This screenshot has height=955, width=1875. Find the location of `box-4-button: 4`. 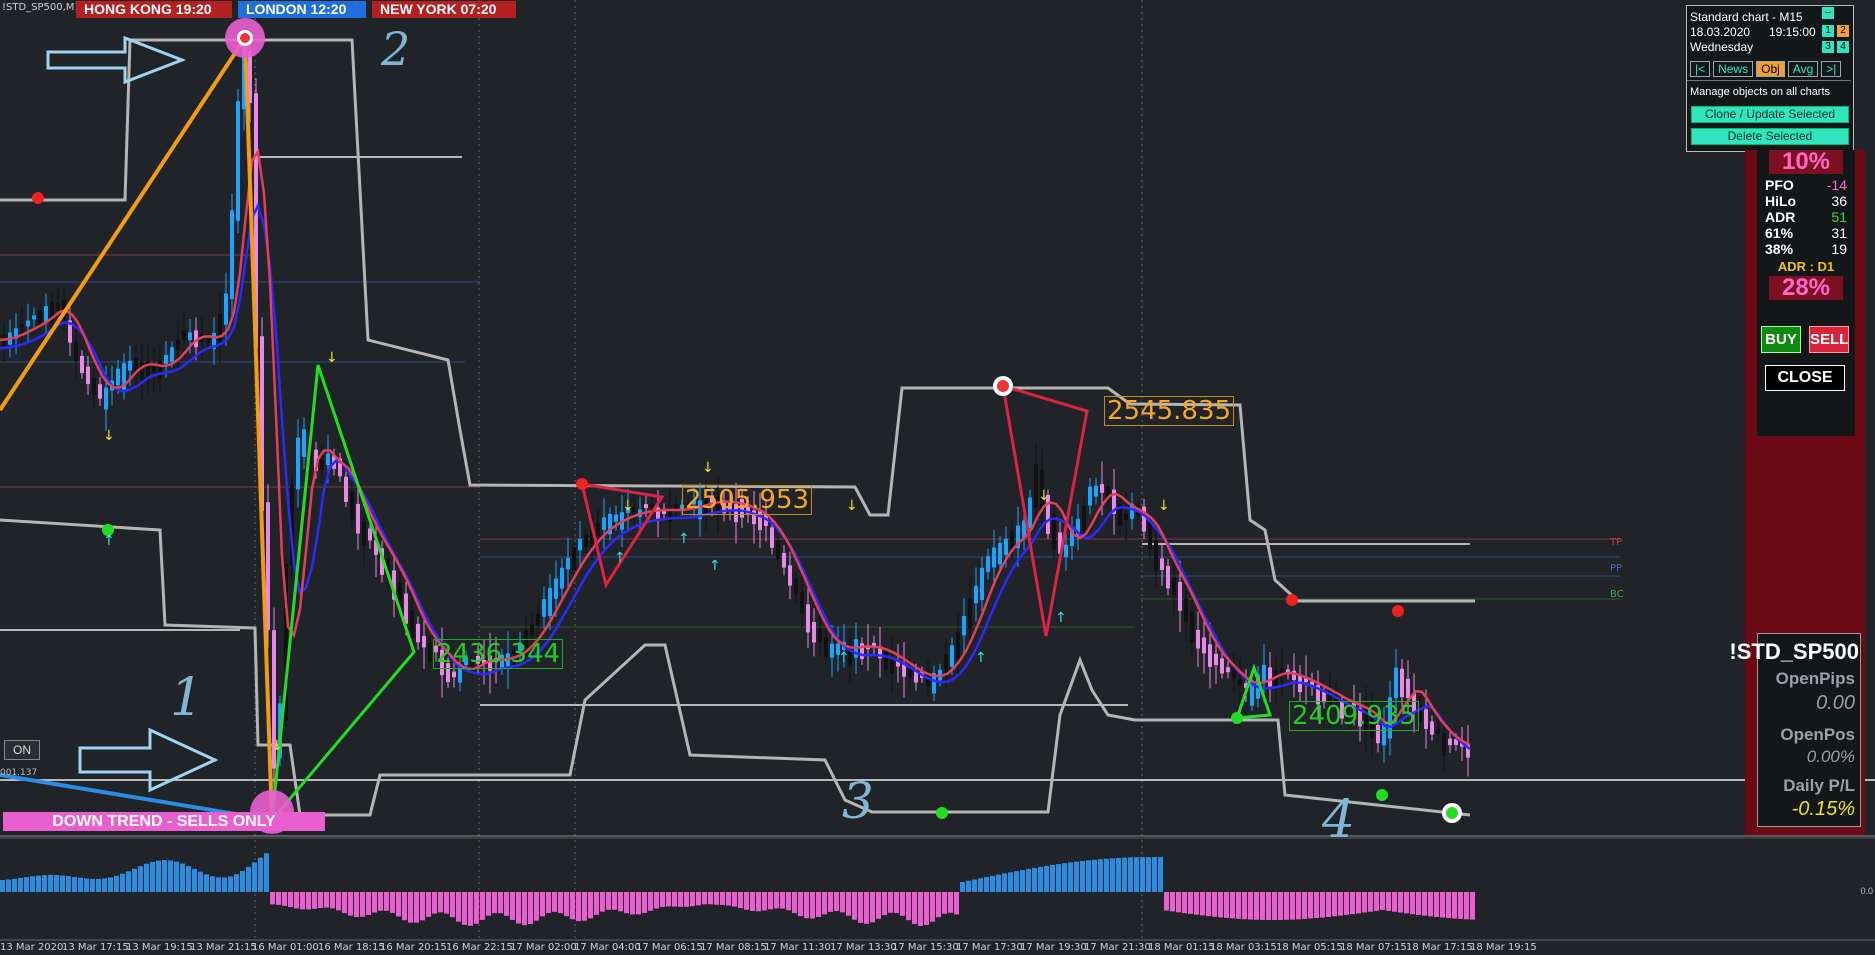

box-4-button: 4 is located at coordinates (1843, 47).